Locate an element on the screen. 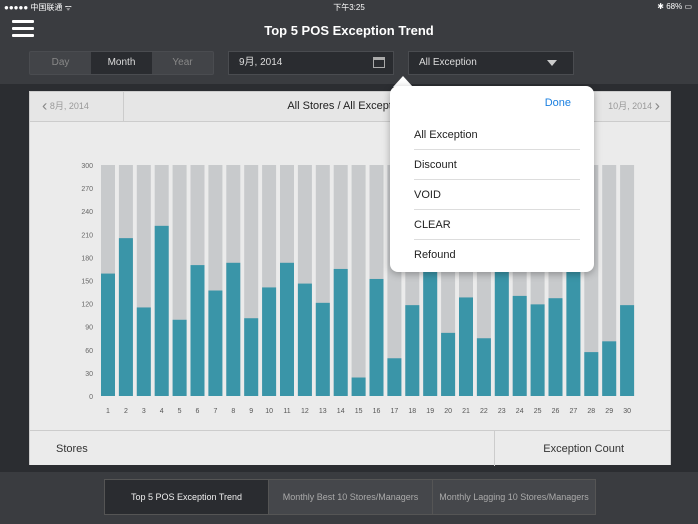 The height and width of the screenshot is (524, 698). date-field: 9月, 2014 is located at coordinates (311, 63).